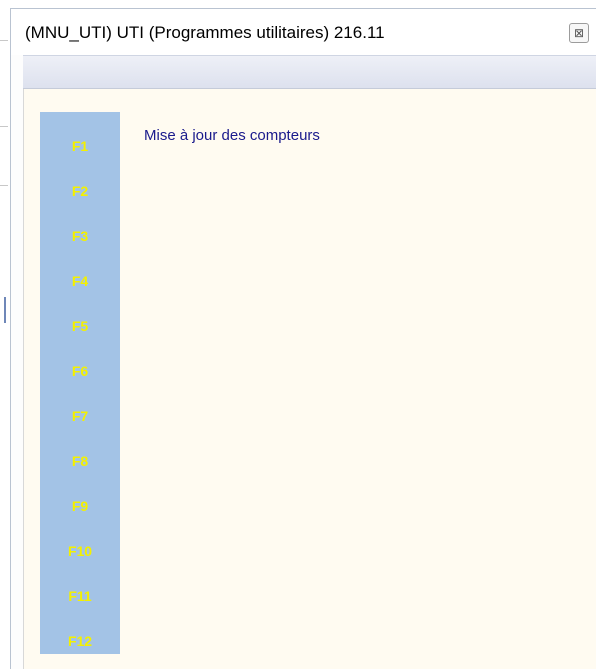 This screenshot has width=596, height=669. I want to click on function-key-f1: F1, so click(80, 146).